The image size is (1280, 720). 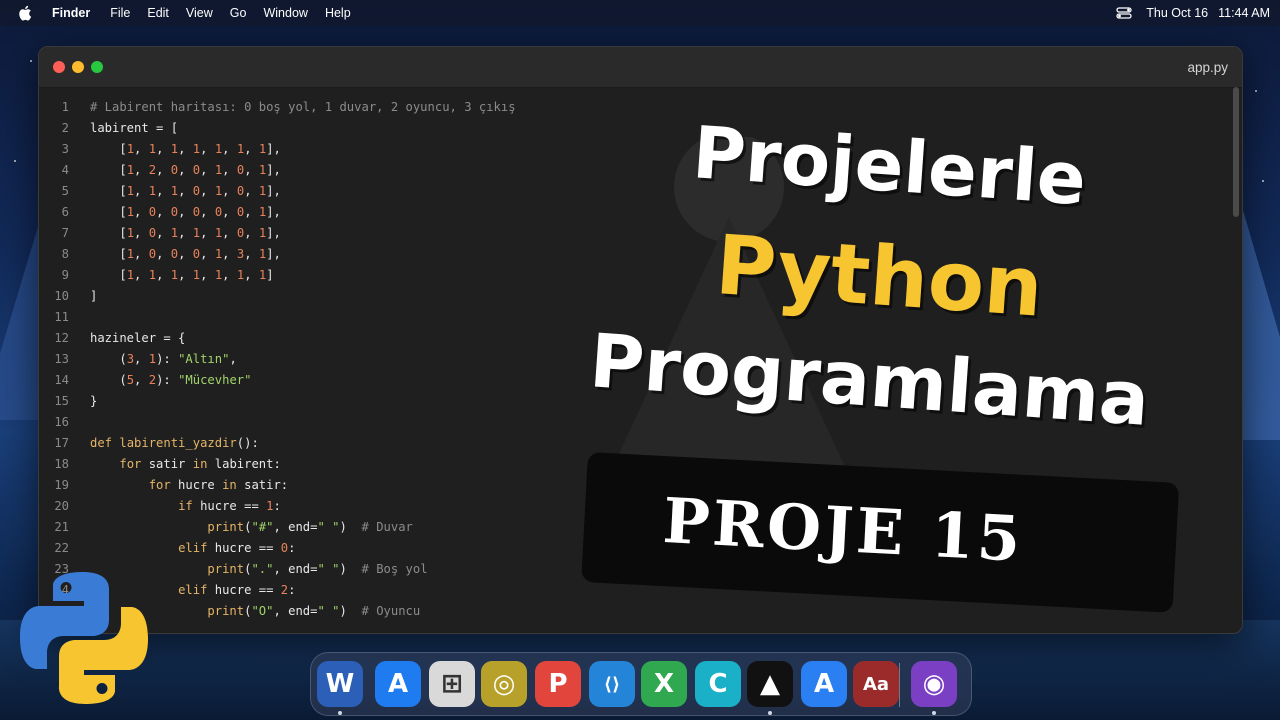 What do you see at coordinates (934, 684) in the screenshot?
I see `github-desktop-icon: ◉` at bounding box center [934, 684].